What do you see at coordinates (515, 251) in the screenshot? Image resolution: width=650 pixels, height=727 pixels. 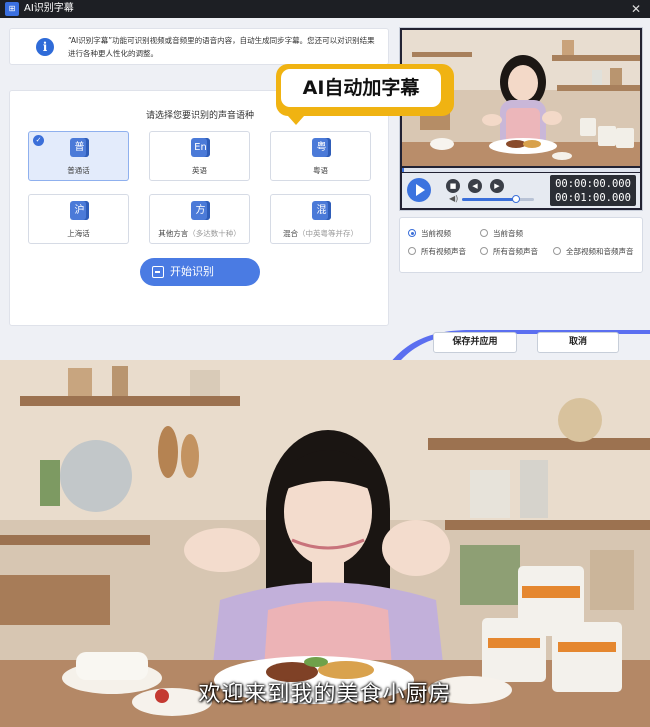 I see `source-label: 所有音频声音` at bounding box center [515, 251].